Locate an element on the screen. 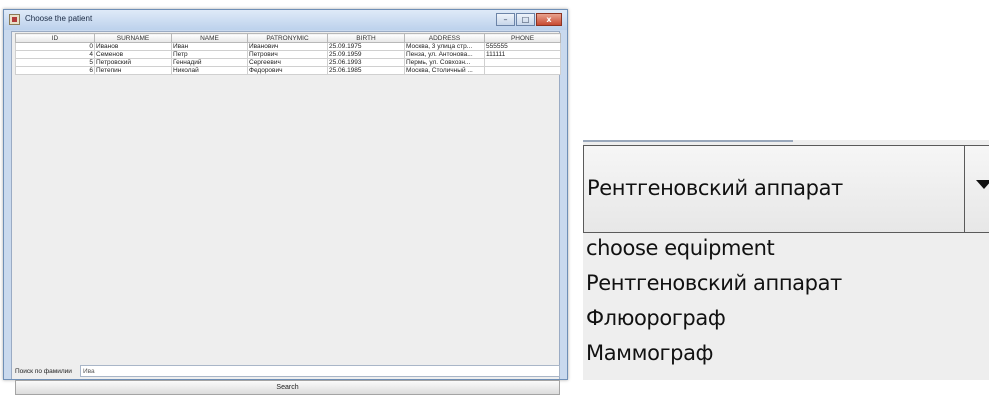 The width and height of the screenshot is (989, 395). cell-patronymic: Иванович is located at coordinates (287, 46).